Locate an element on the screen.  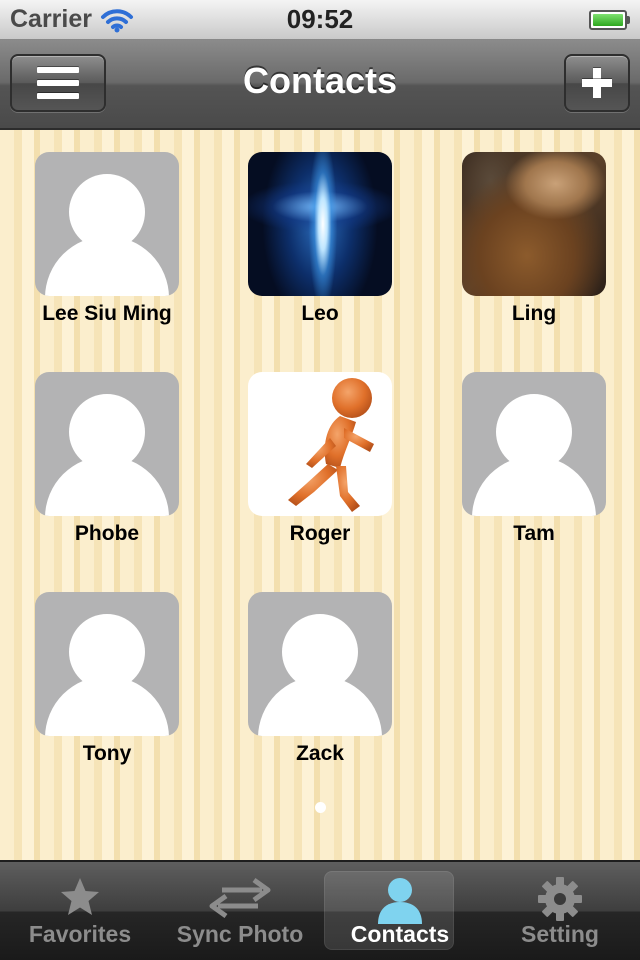
page-indicator-dot is located at coordinates (320, 807).